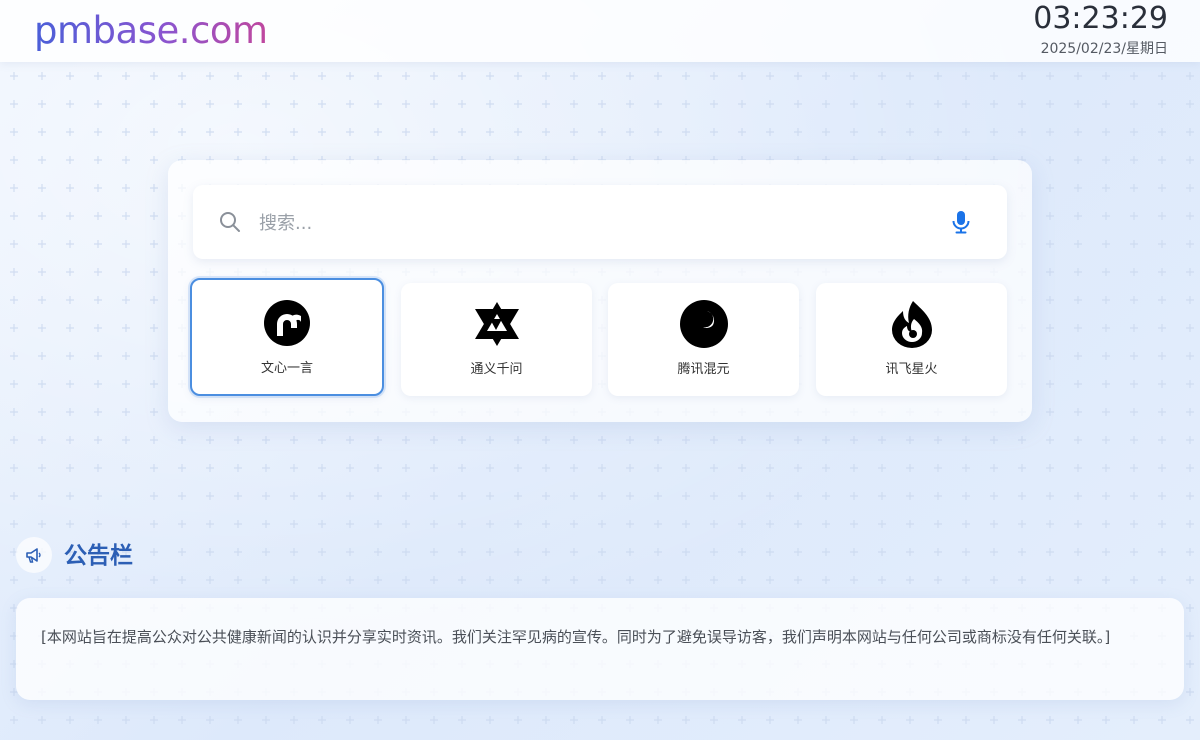  What do you see at coordinates (911, 369) in the screenshot?
I see `ai-tile-label: 讯飞星火` at bounding box center [911, 369].